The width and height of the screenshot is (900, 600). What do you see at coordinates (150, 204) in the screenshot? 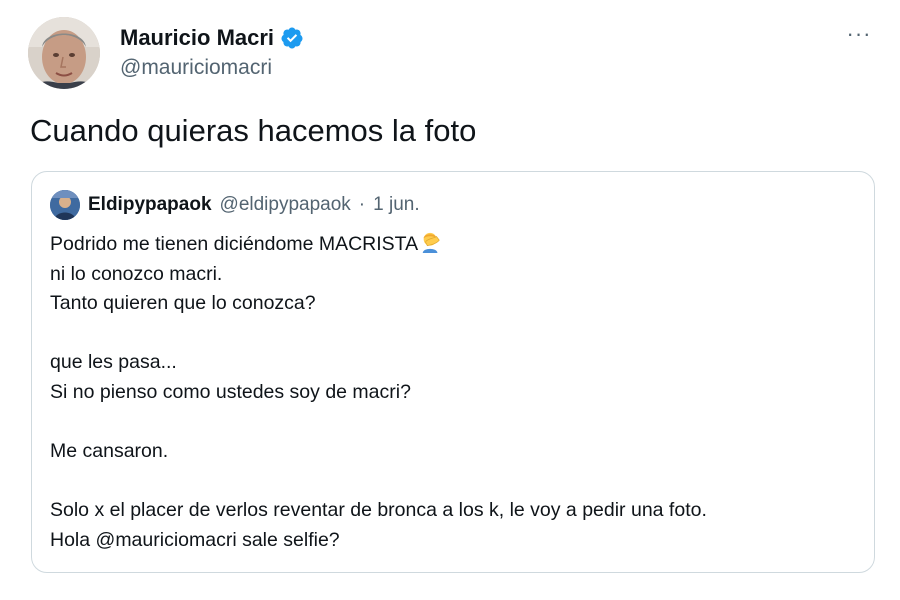
I see `quoted-author-display-name: Eldipypapaok` at bounding box center [150, 204].